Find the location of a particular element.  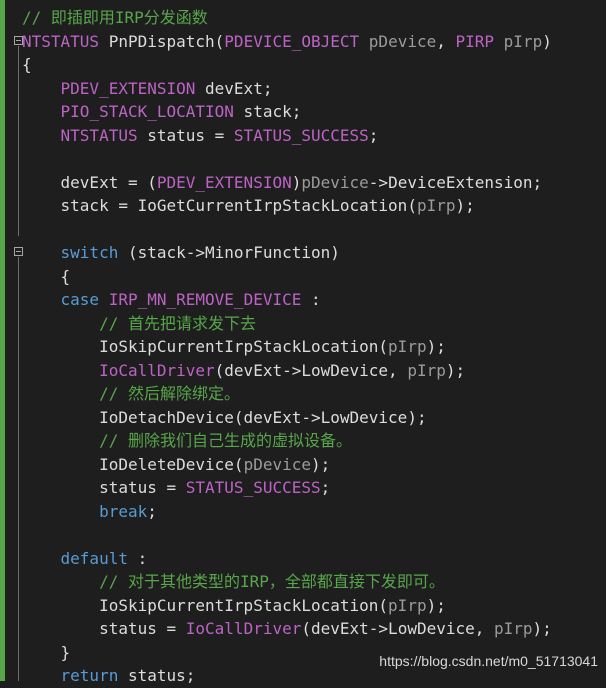

code-token: PIRP is located at coordinates (475, 41).